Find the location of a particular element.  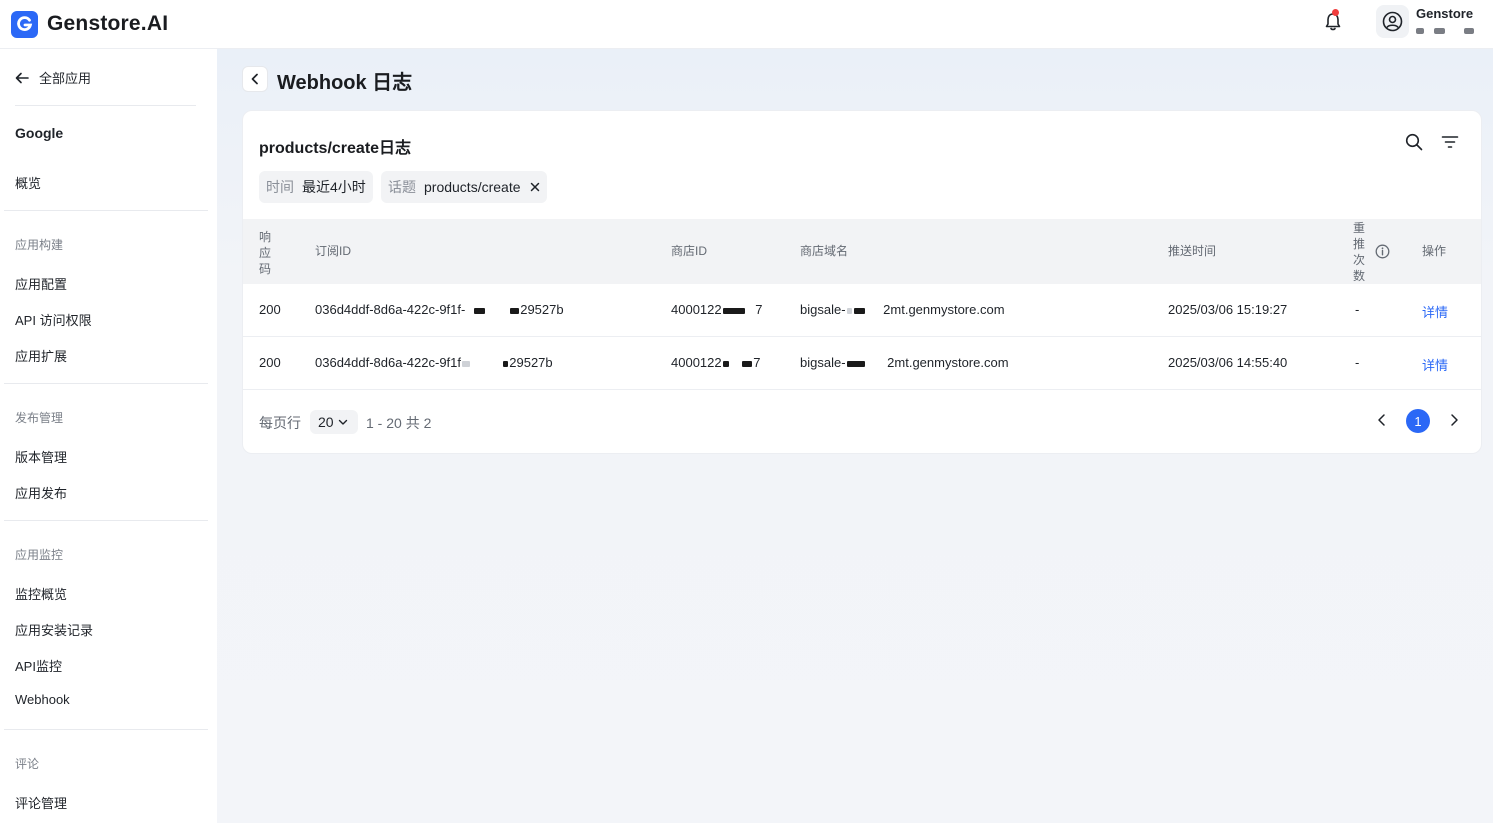

card-title: products/create日志 is located at coordinates (335, 148).